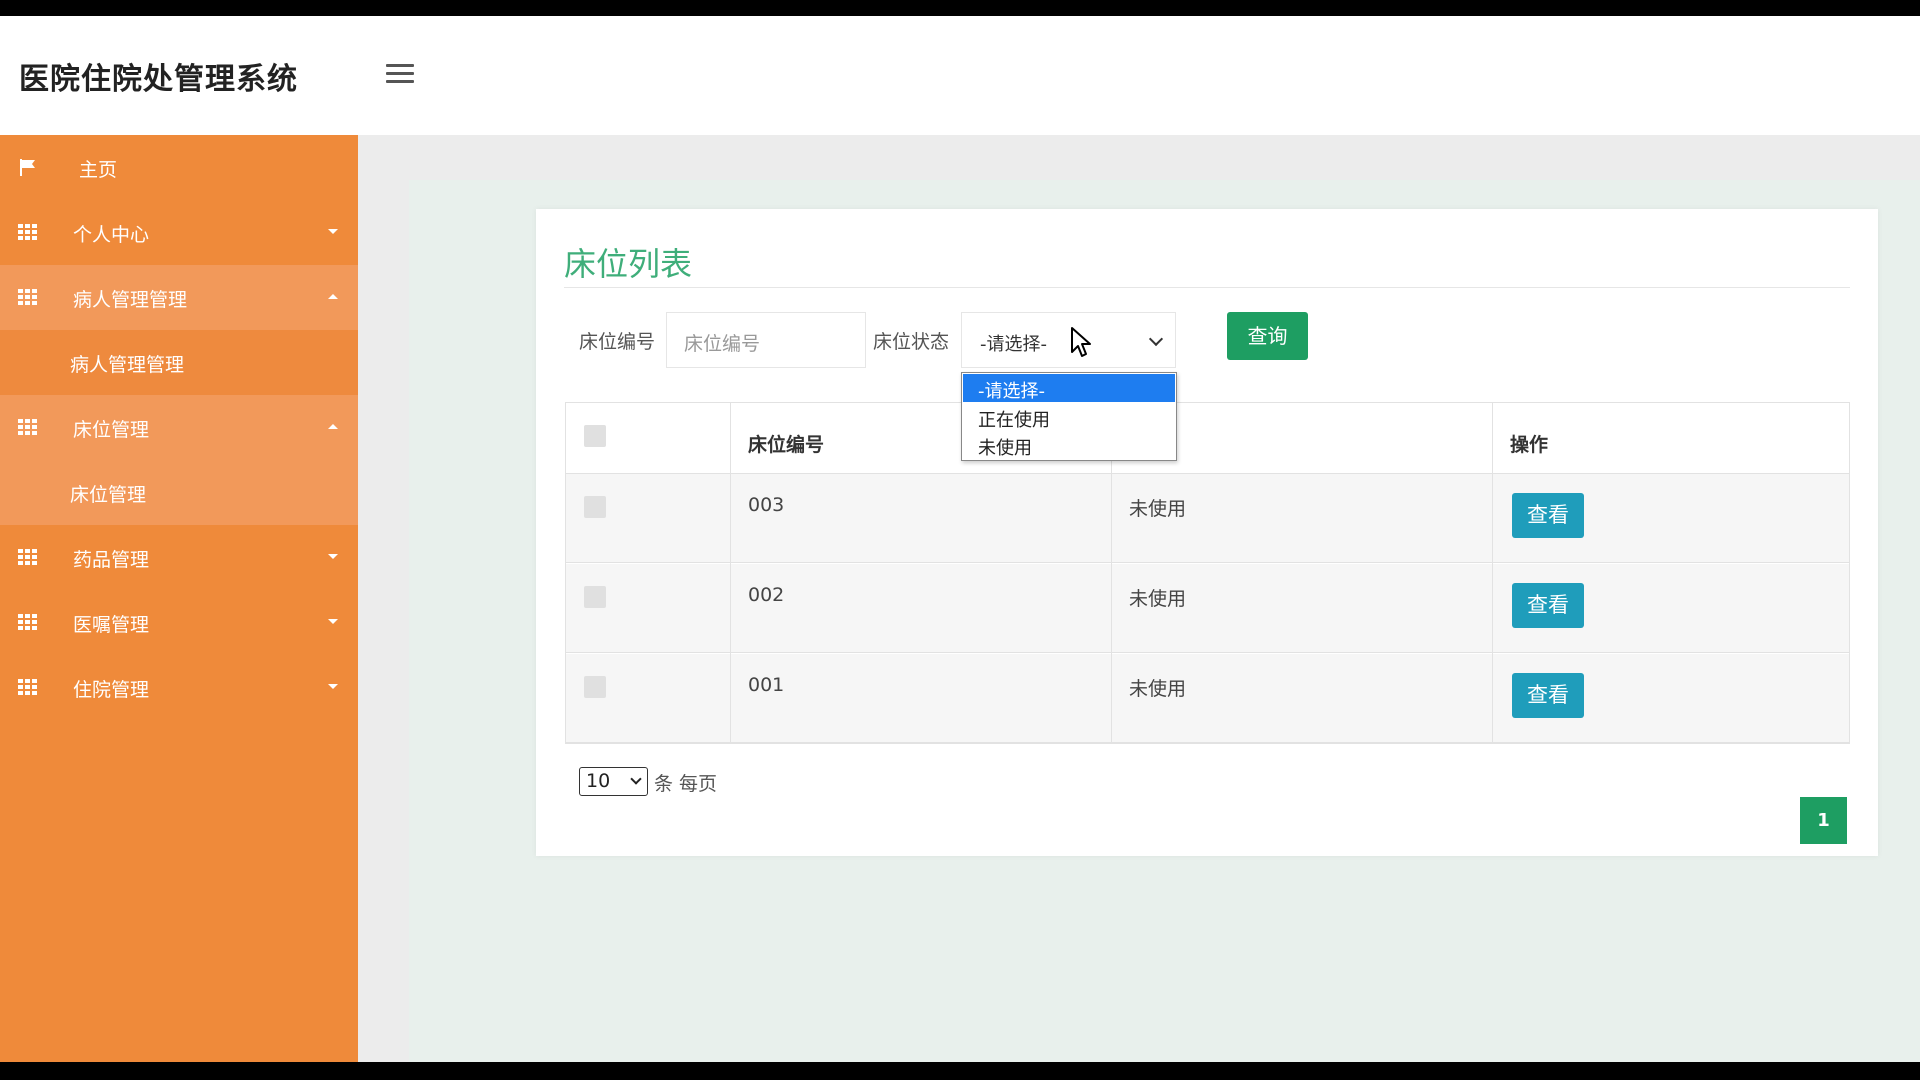  I want to click on sidebar-item-label: 医嘱管理, so click(111, 625).